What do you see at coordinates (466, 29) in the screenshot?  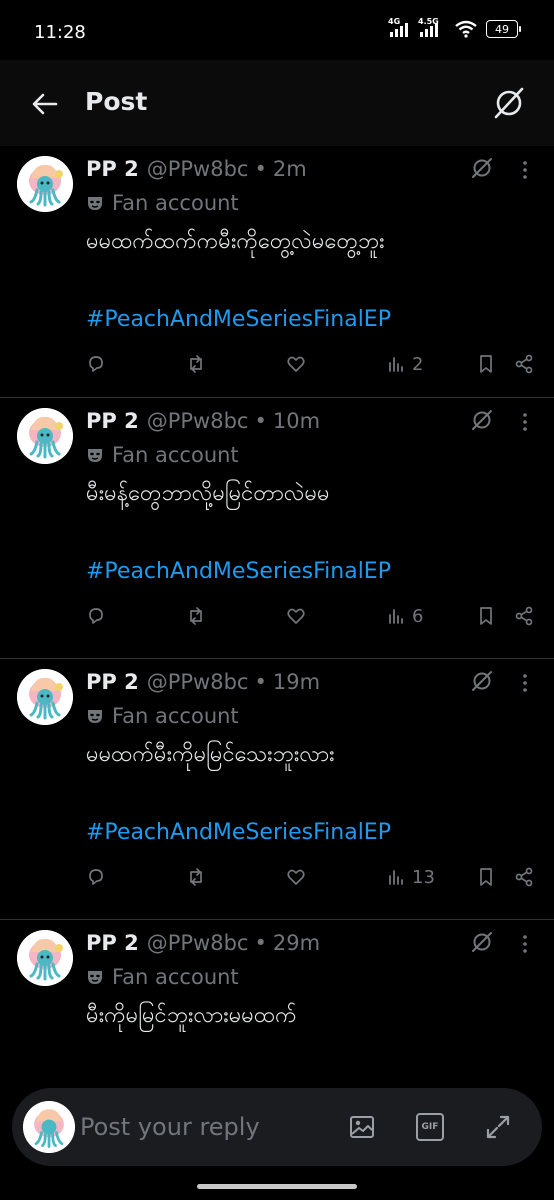 I see `wifi-icon` at bounding box center [466, 29].